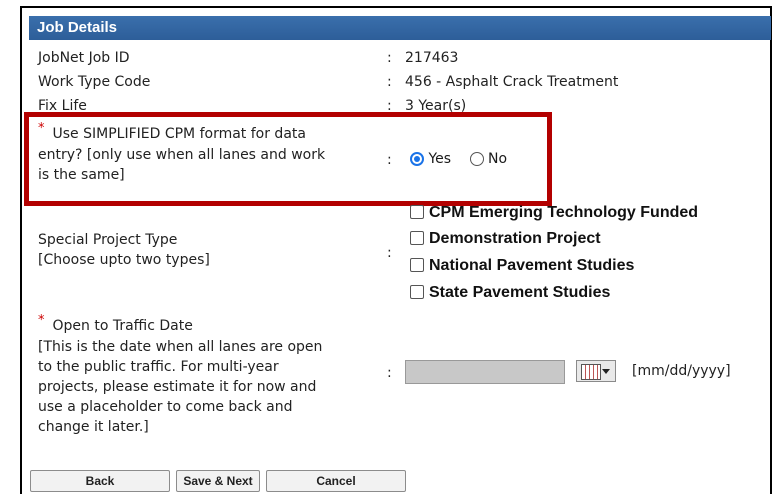 The width and height of the screenshot is (777, 498). Describe the element at coordinates (93, 427) in the screenshot. I see `open-traffic-label-line: change it later.]` at that location.